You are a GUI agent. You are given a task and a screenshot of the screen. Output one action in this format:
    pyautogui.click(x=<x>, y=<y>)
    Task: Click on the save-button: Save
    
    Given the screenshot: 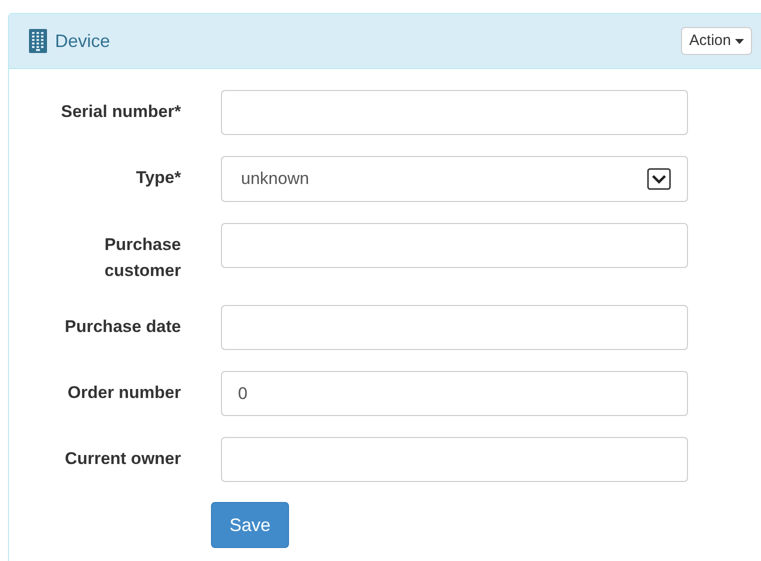 What is the action you would take?
    pyautogui.click(x=250, y=525)
    